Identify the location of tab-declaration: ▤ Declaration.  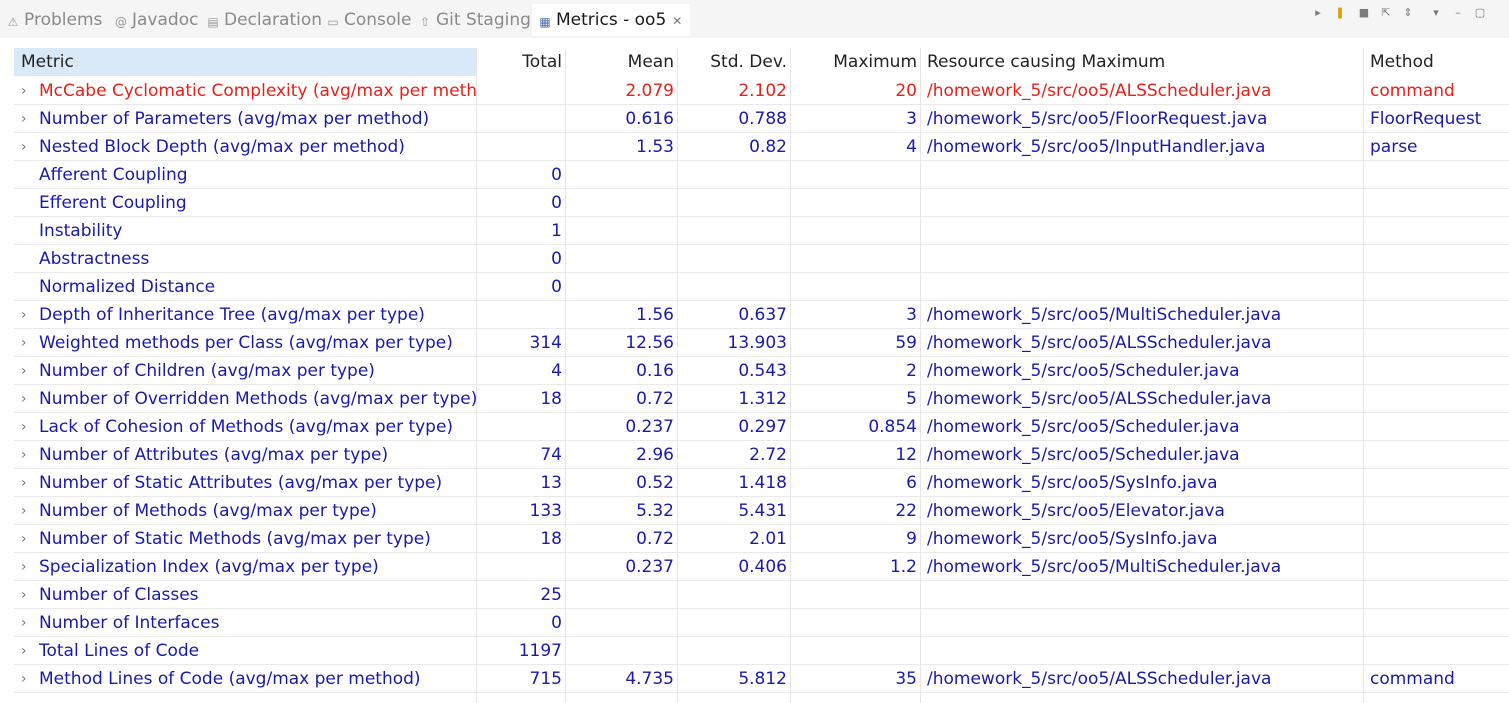
(264, 20).